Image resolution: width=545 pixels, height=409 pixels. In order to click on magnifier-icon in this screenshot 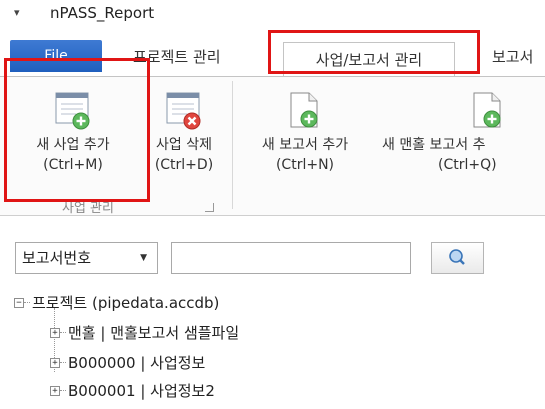, I will do `click(457, 257)`.